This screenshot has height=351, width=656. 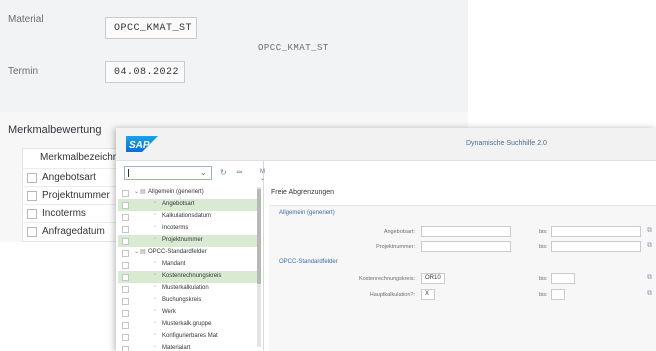 I want to click on tree-item-kalkulationsdatum: ◦ Kalkulationsdatum, so click(x=188, y=217).